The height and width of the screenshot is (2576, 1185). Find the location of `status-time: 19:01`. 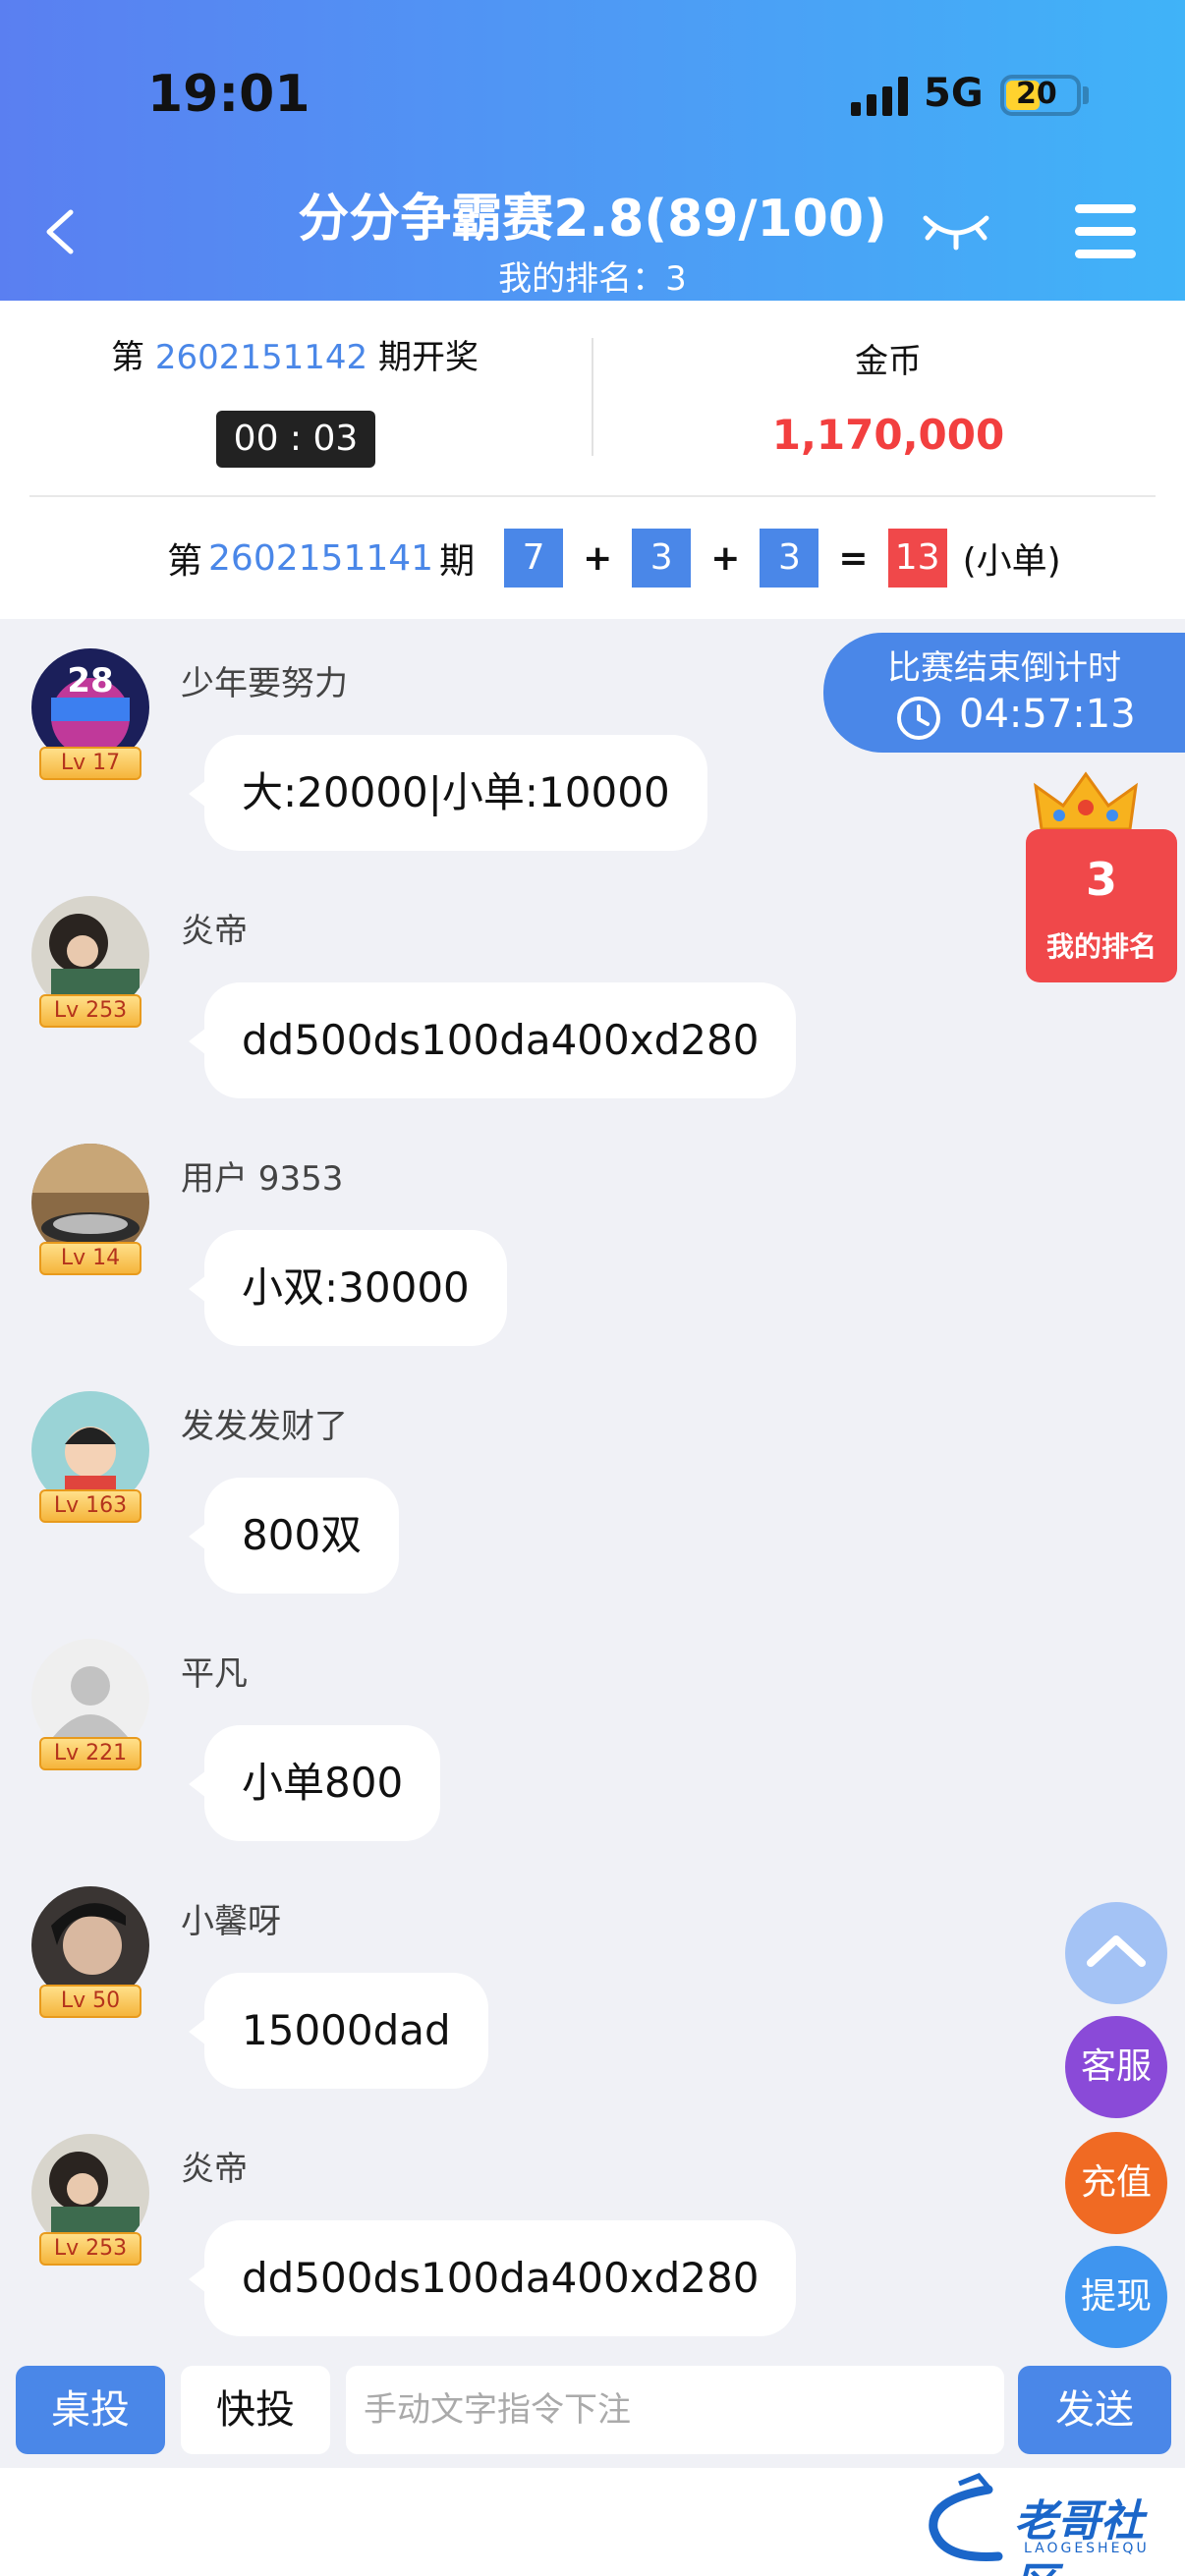

status-time: 19:01 is located at coordinates (229, 94).